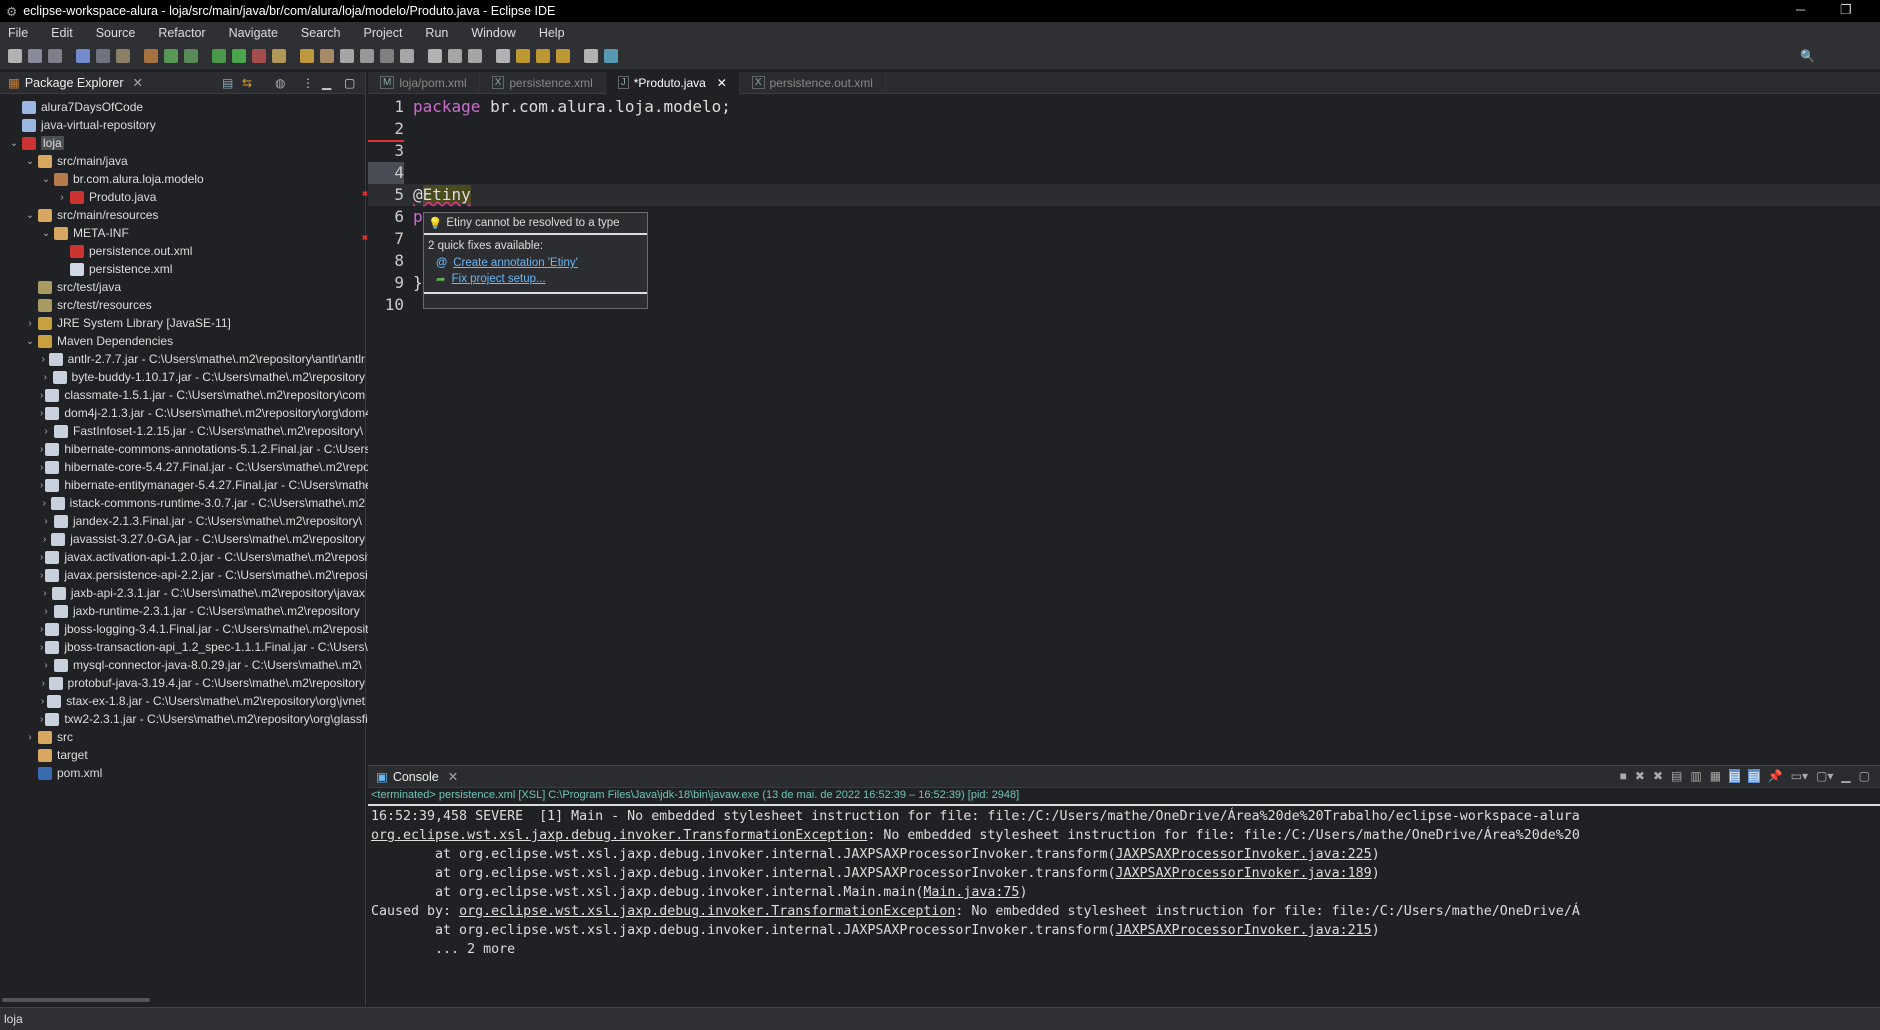 This screenshot has width=1880, height=1030. I want to click on remove-launch-button: ✖, so click(1640, 776).